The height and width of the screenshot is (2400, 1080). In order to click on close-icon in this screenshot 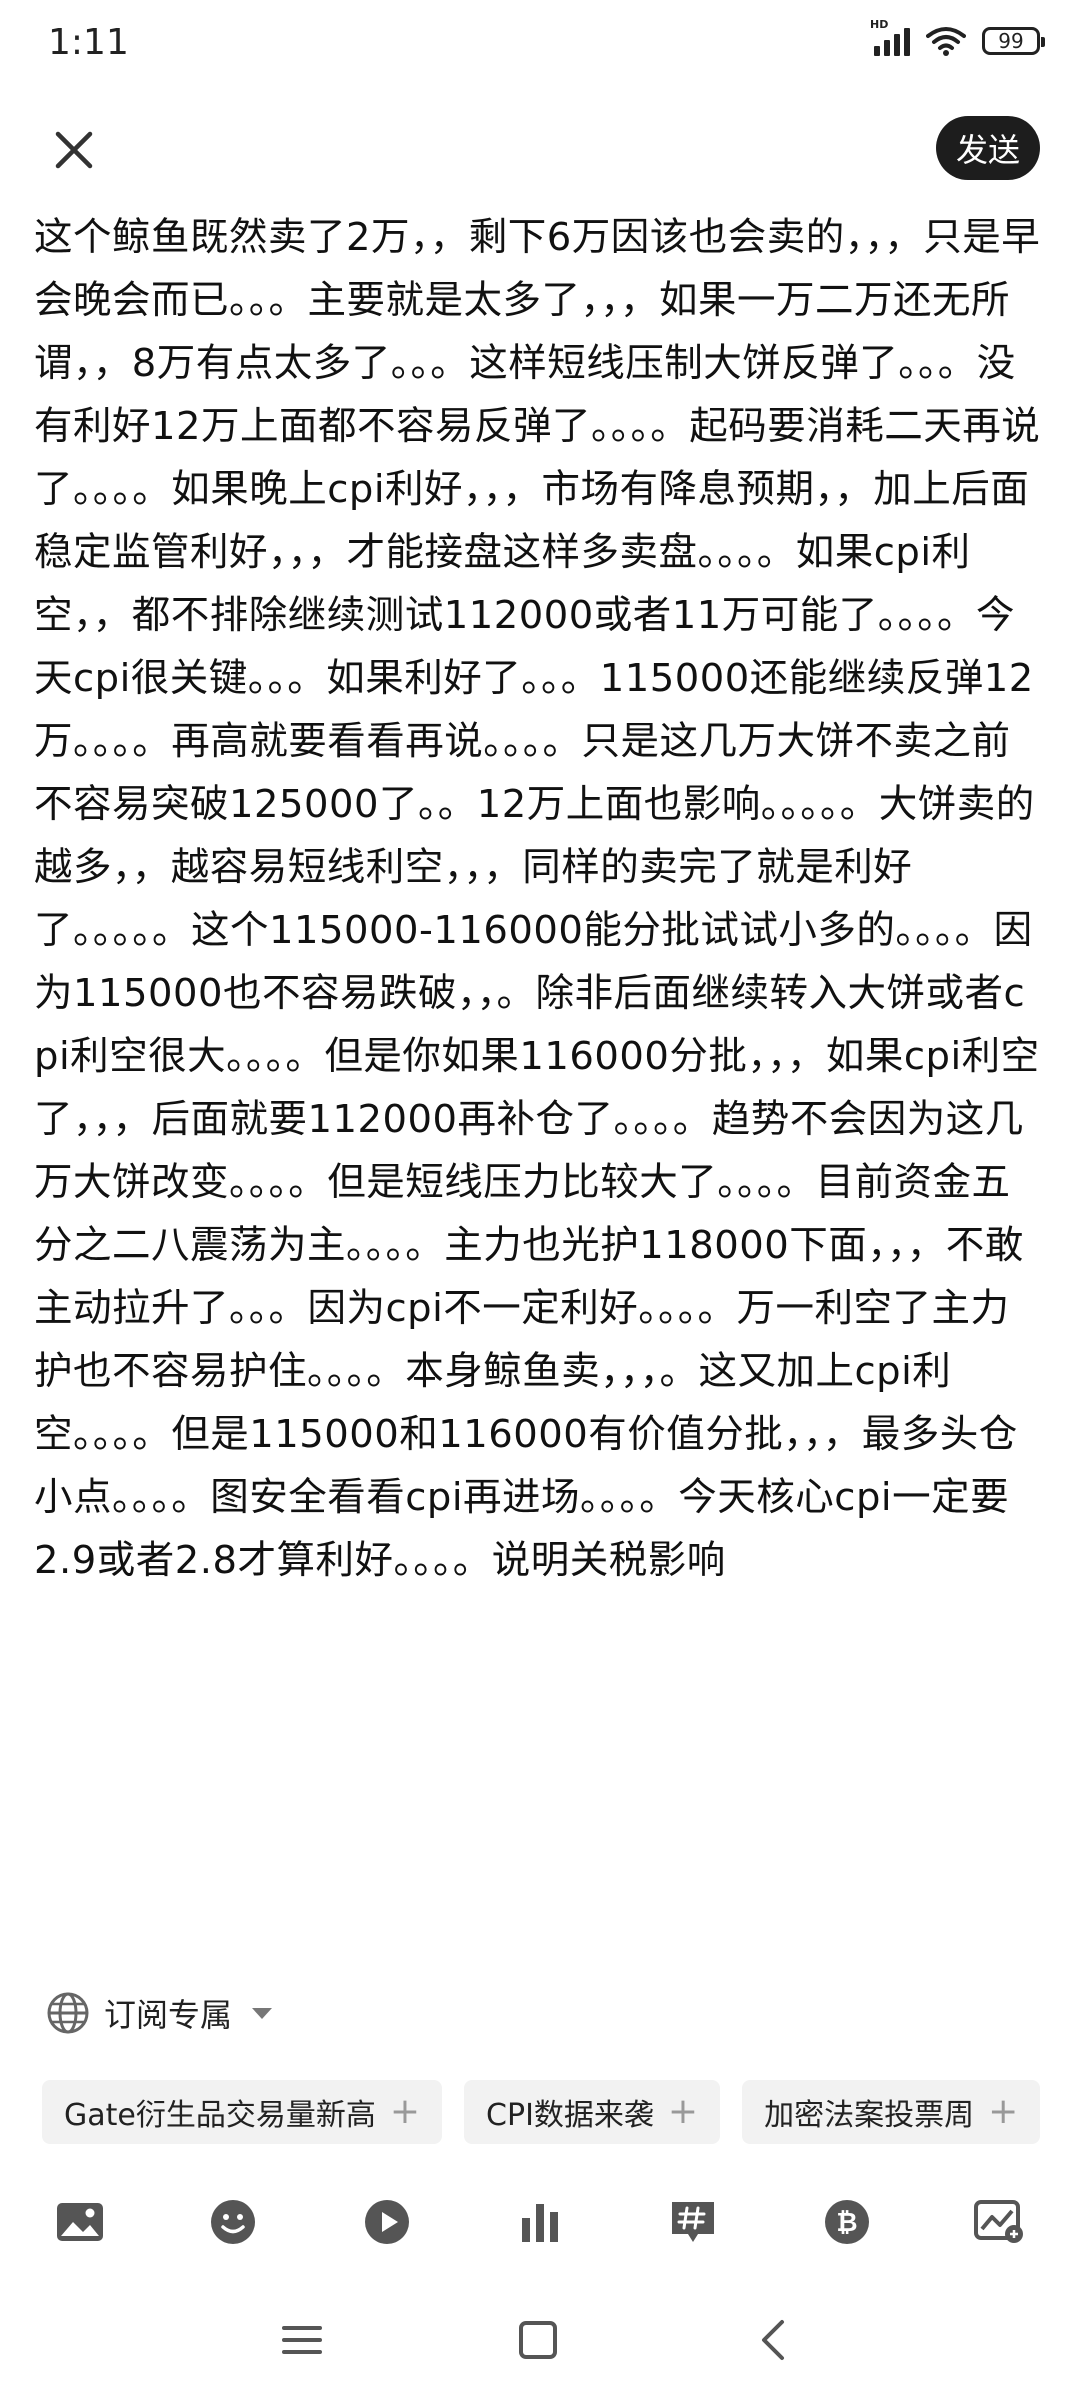, I will do `click(74, 150)`.